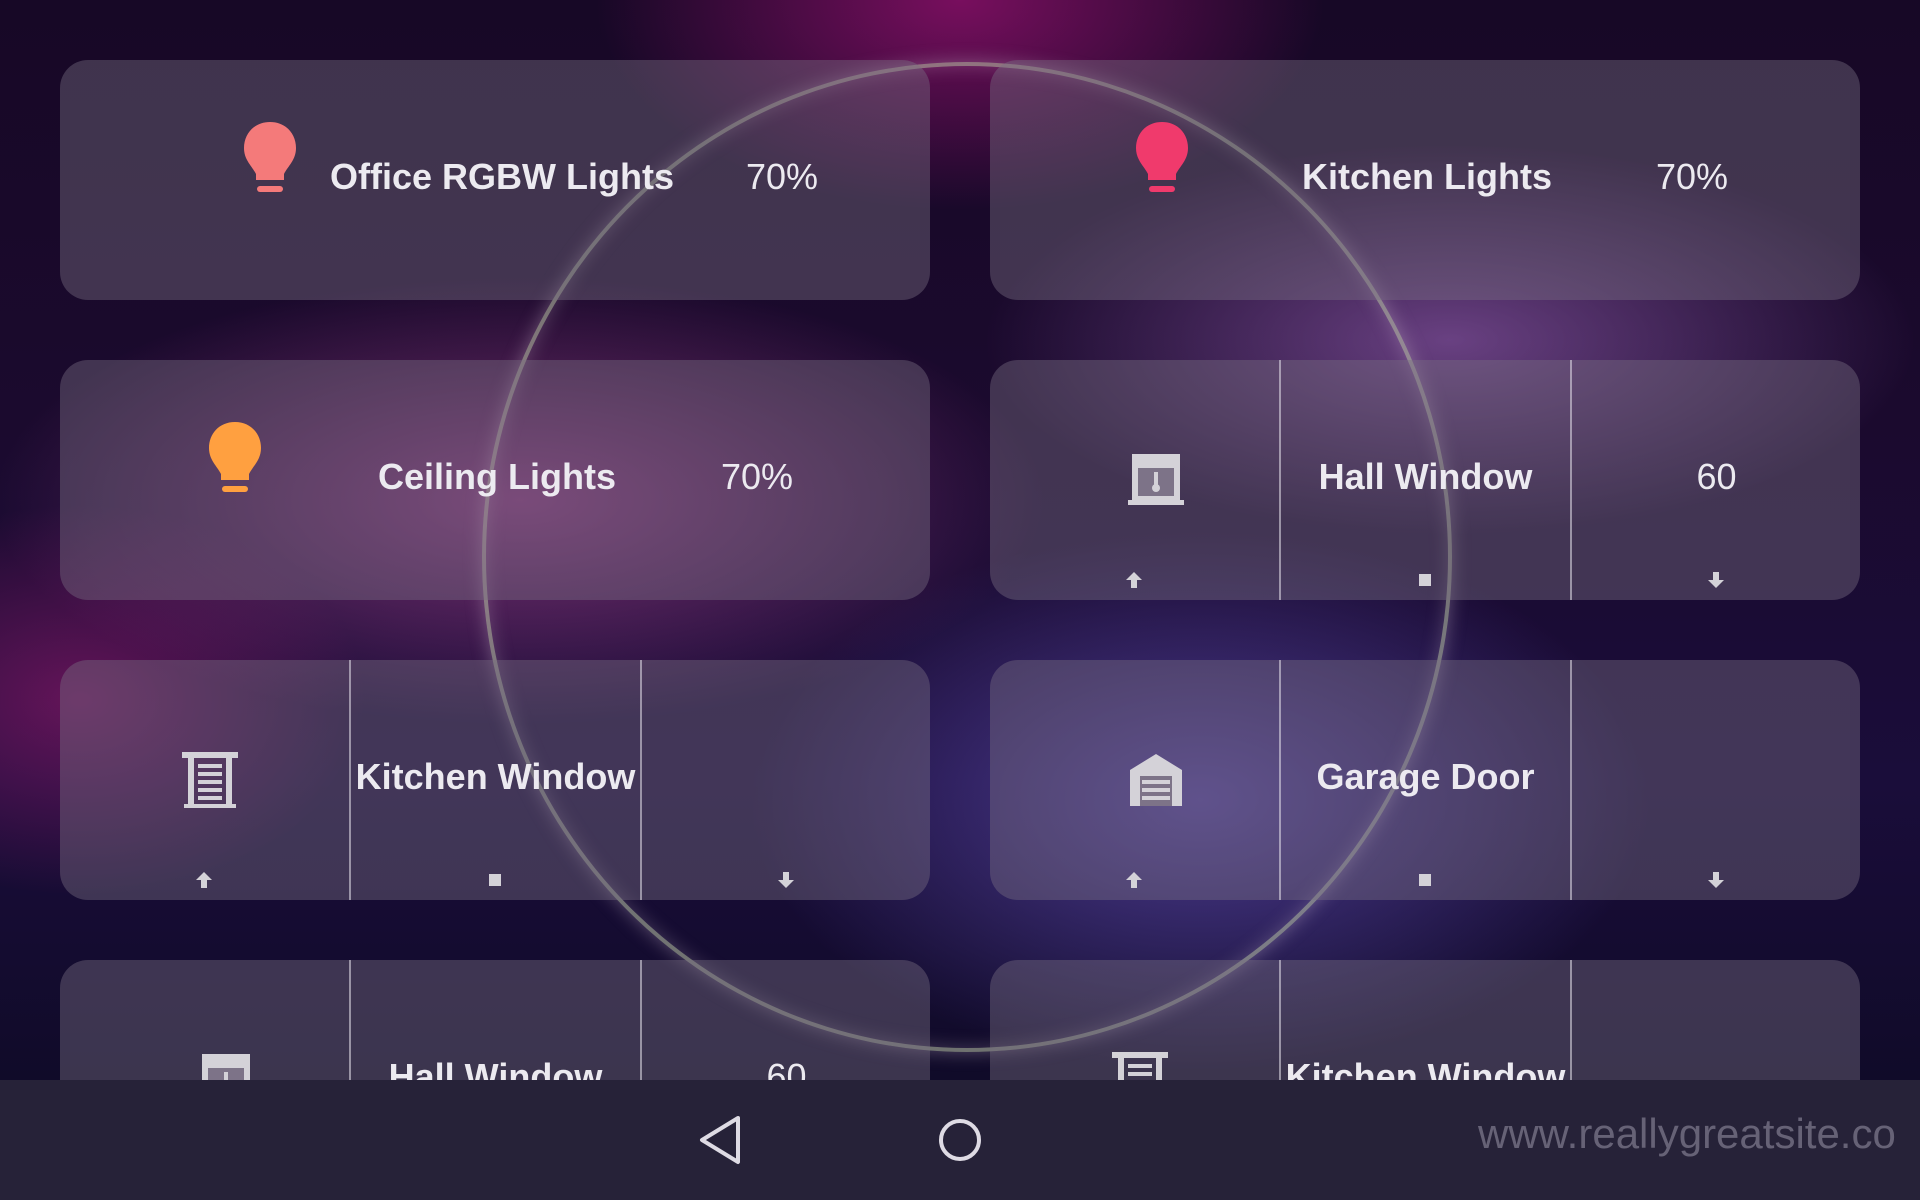 This screenshot has height=1200, width=1920. Describe the element at coordinates (497, 476) in the screenshot. I see `light-name: Ceiling Lights` at that location.